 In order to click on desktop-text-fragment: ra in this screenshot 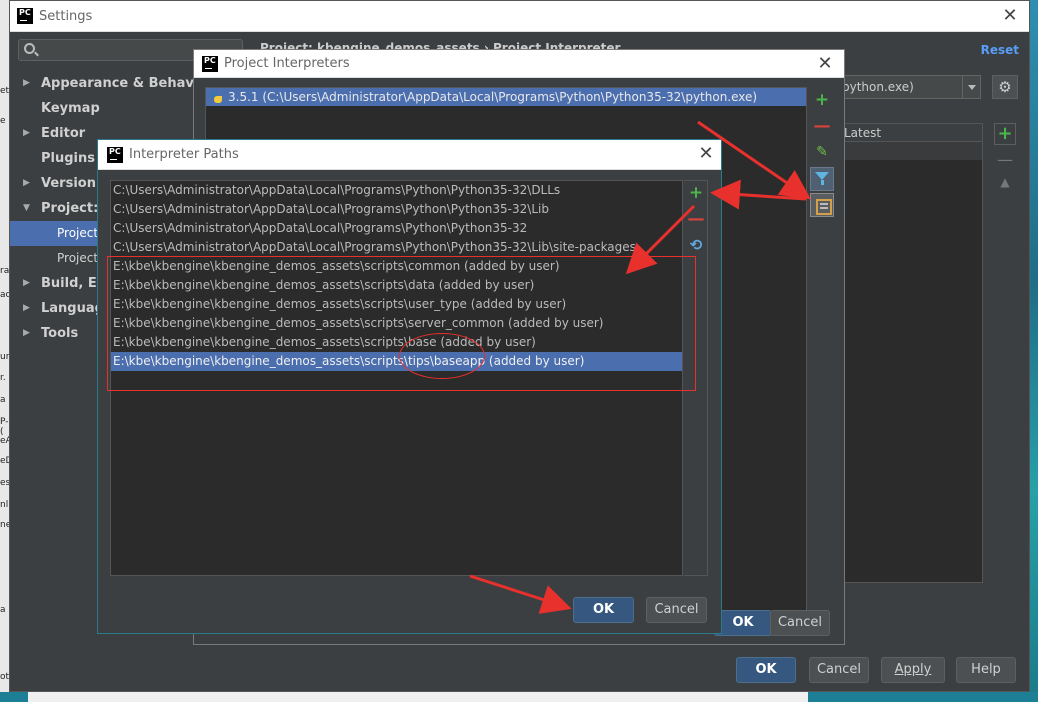, I will do `click(5, 271)`.